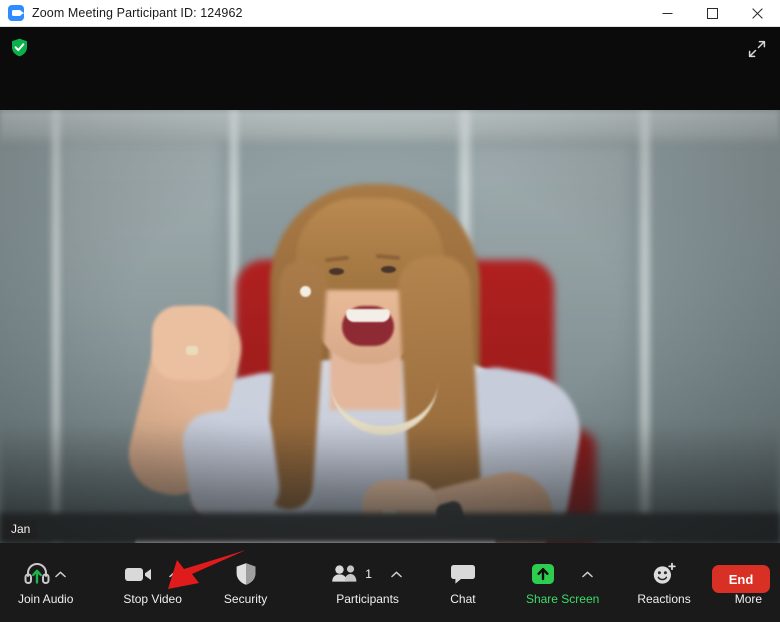 The width and height of the screenshot is (780, 622). I want to click on participants-options-chevron-up-icon, so click(397, 574).